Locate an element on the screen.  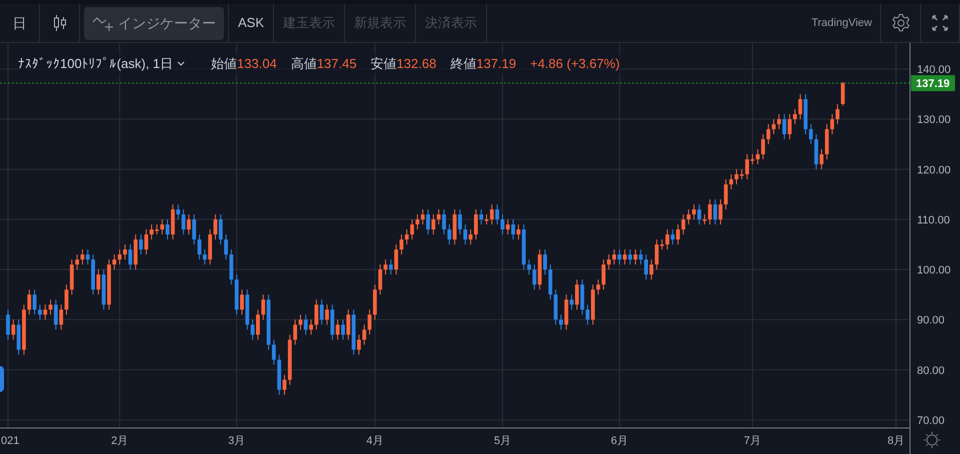
price-label: 140.00 is located at coordinates (934, 70).